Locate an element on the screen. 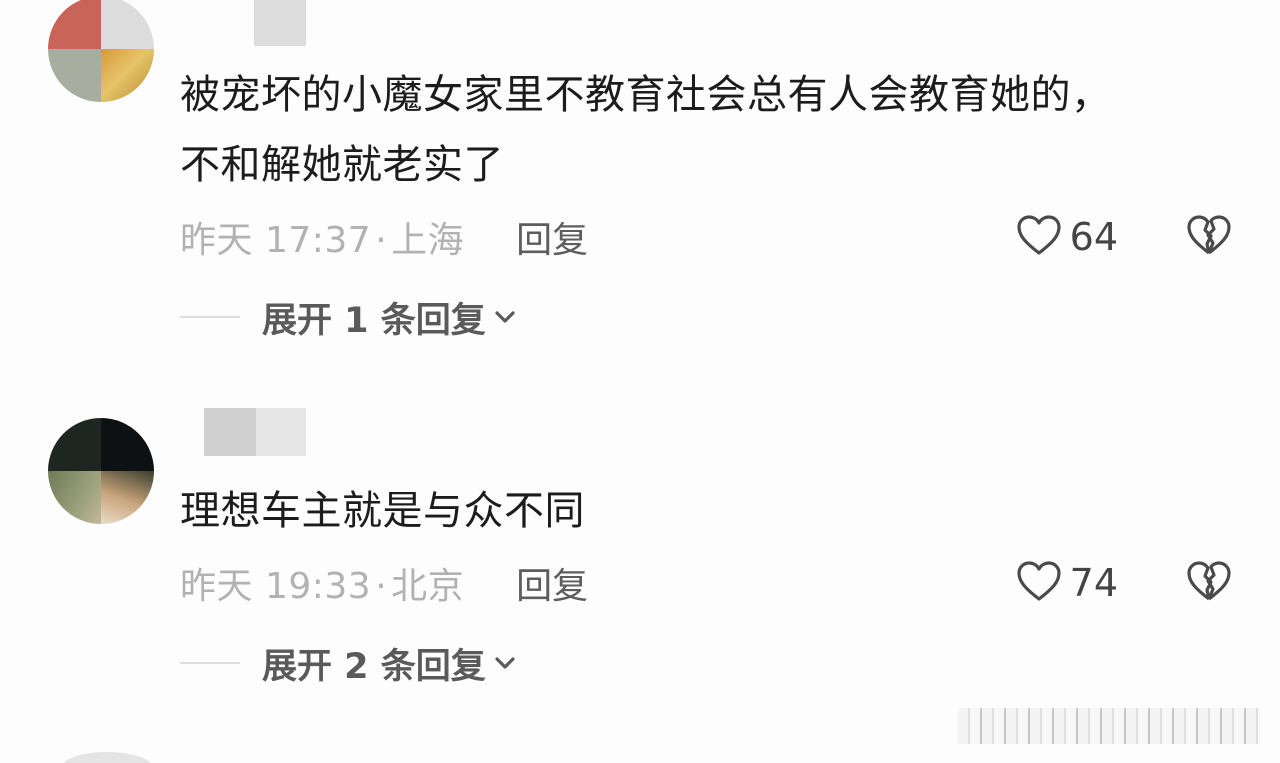  next-comment-avatar-edge is located at coordinates (107, 757).